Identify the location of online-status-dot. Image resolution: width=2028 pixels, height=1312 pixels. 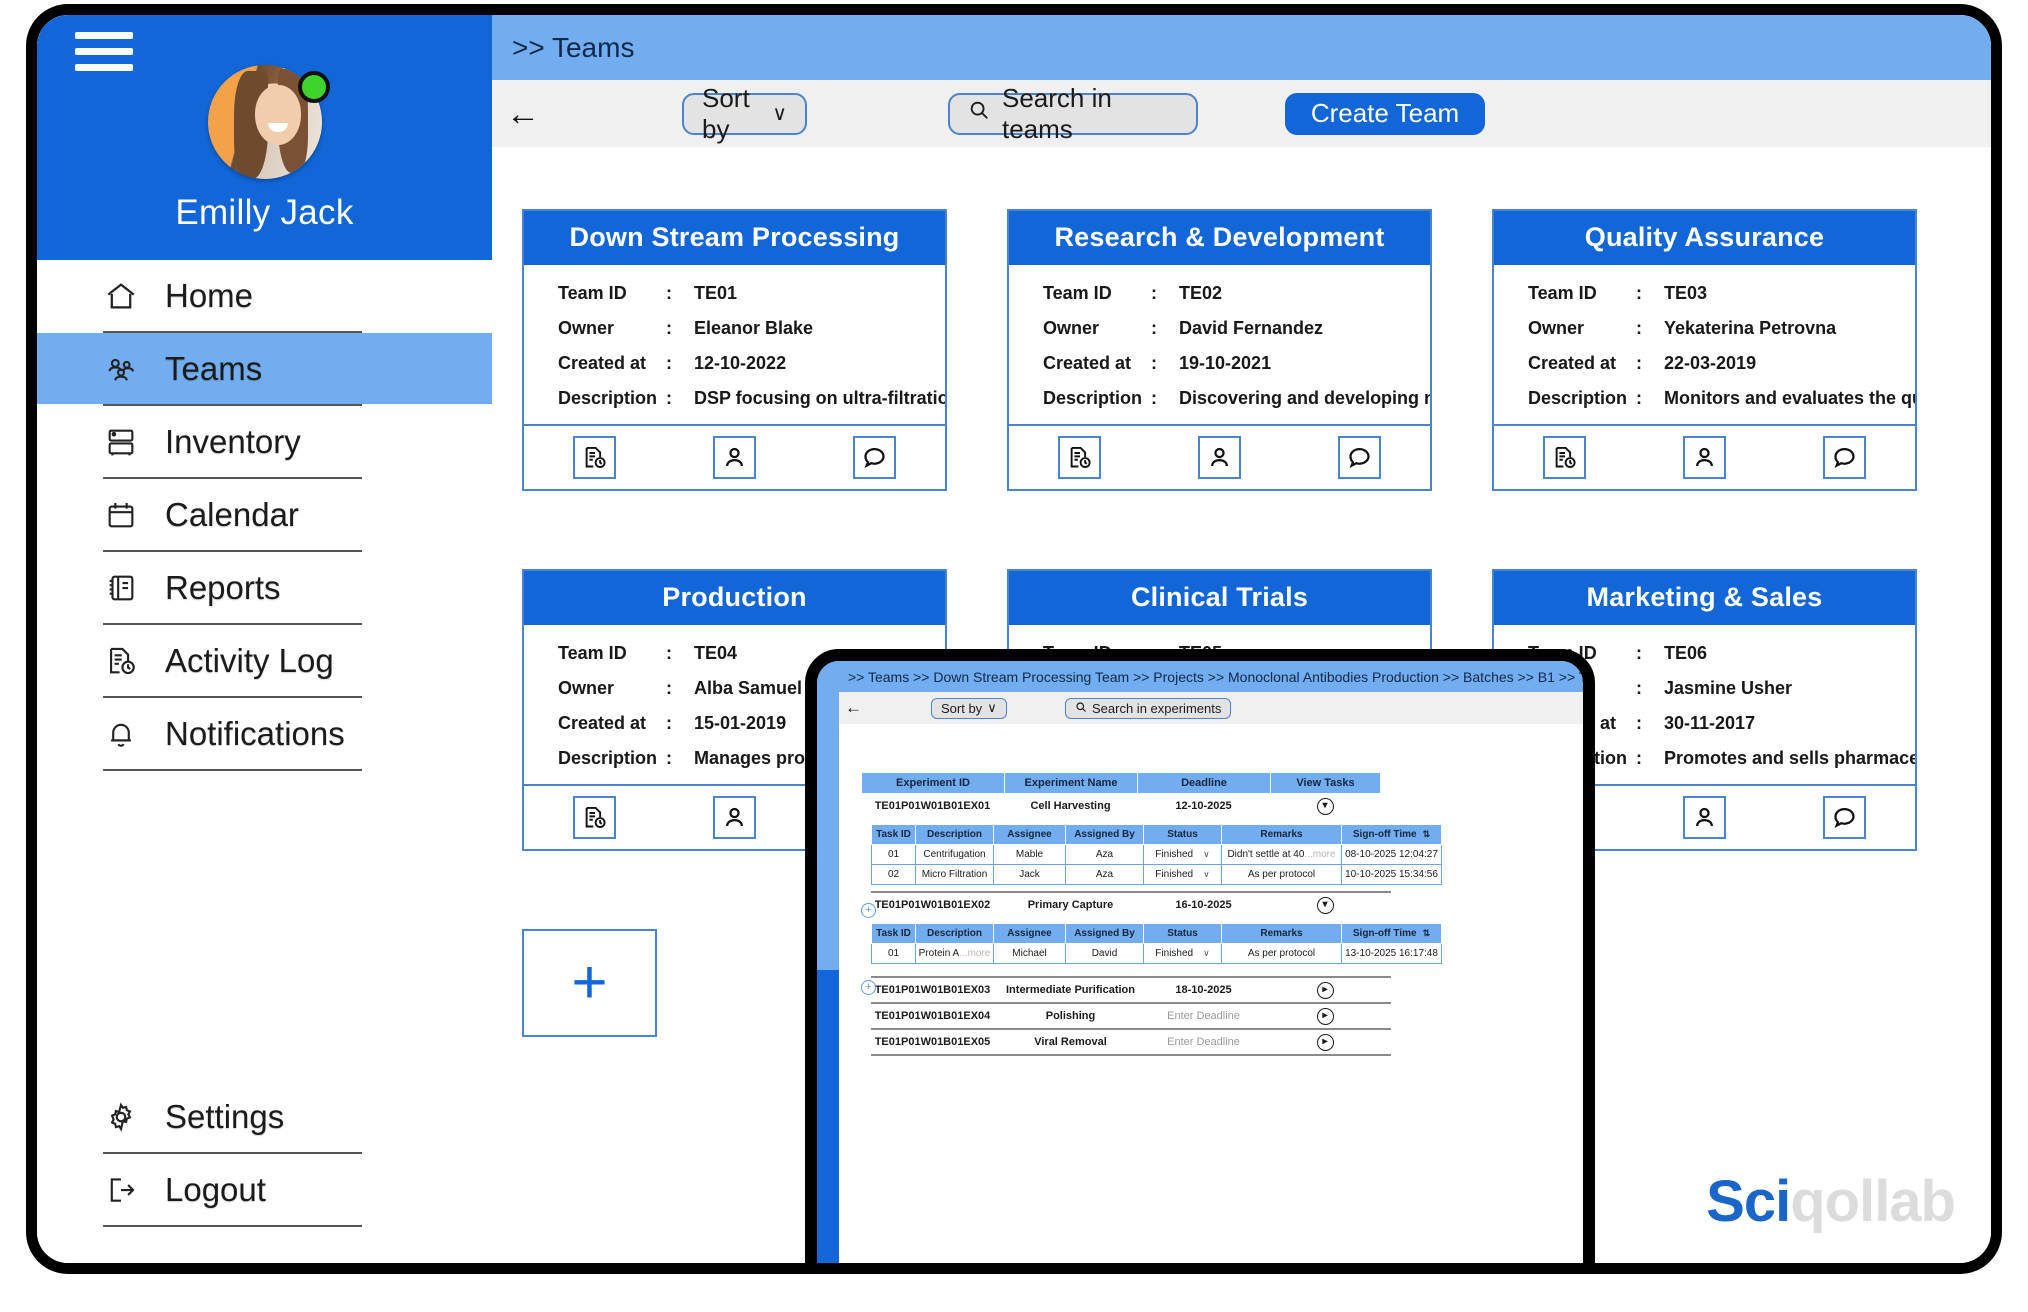
(313, 87).